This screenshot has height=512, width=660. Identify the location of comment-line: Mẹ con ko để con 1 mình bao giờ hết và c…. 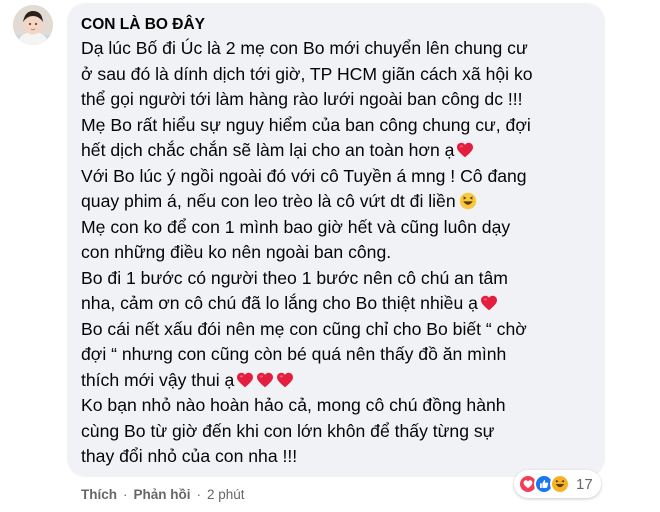
(296, 226).